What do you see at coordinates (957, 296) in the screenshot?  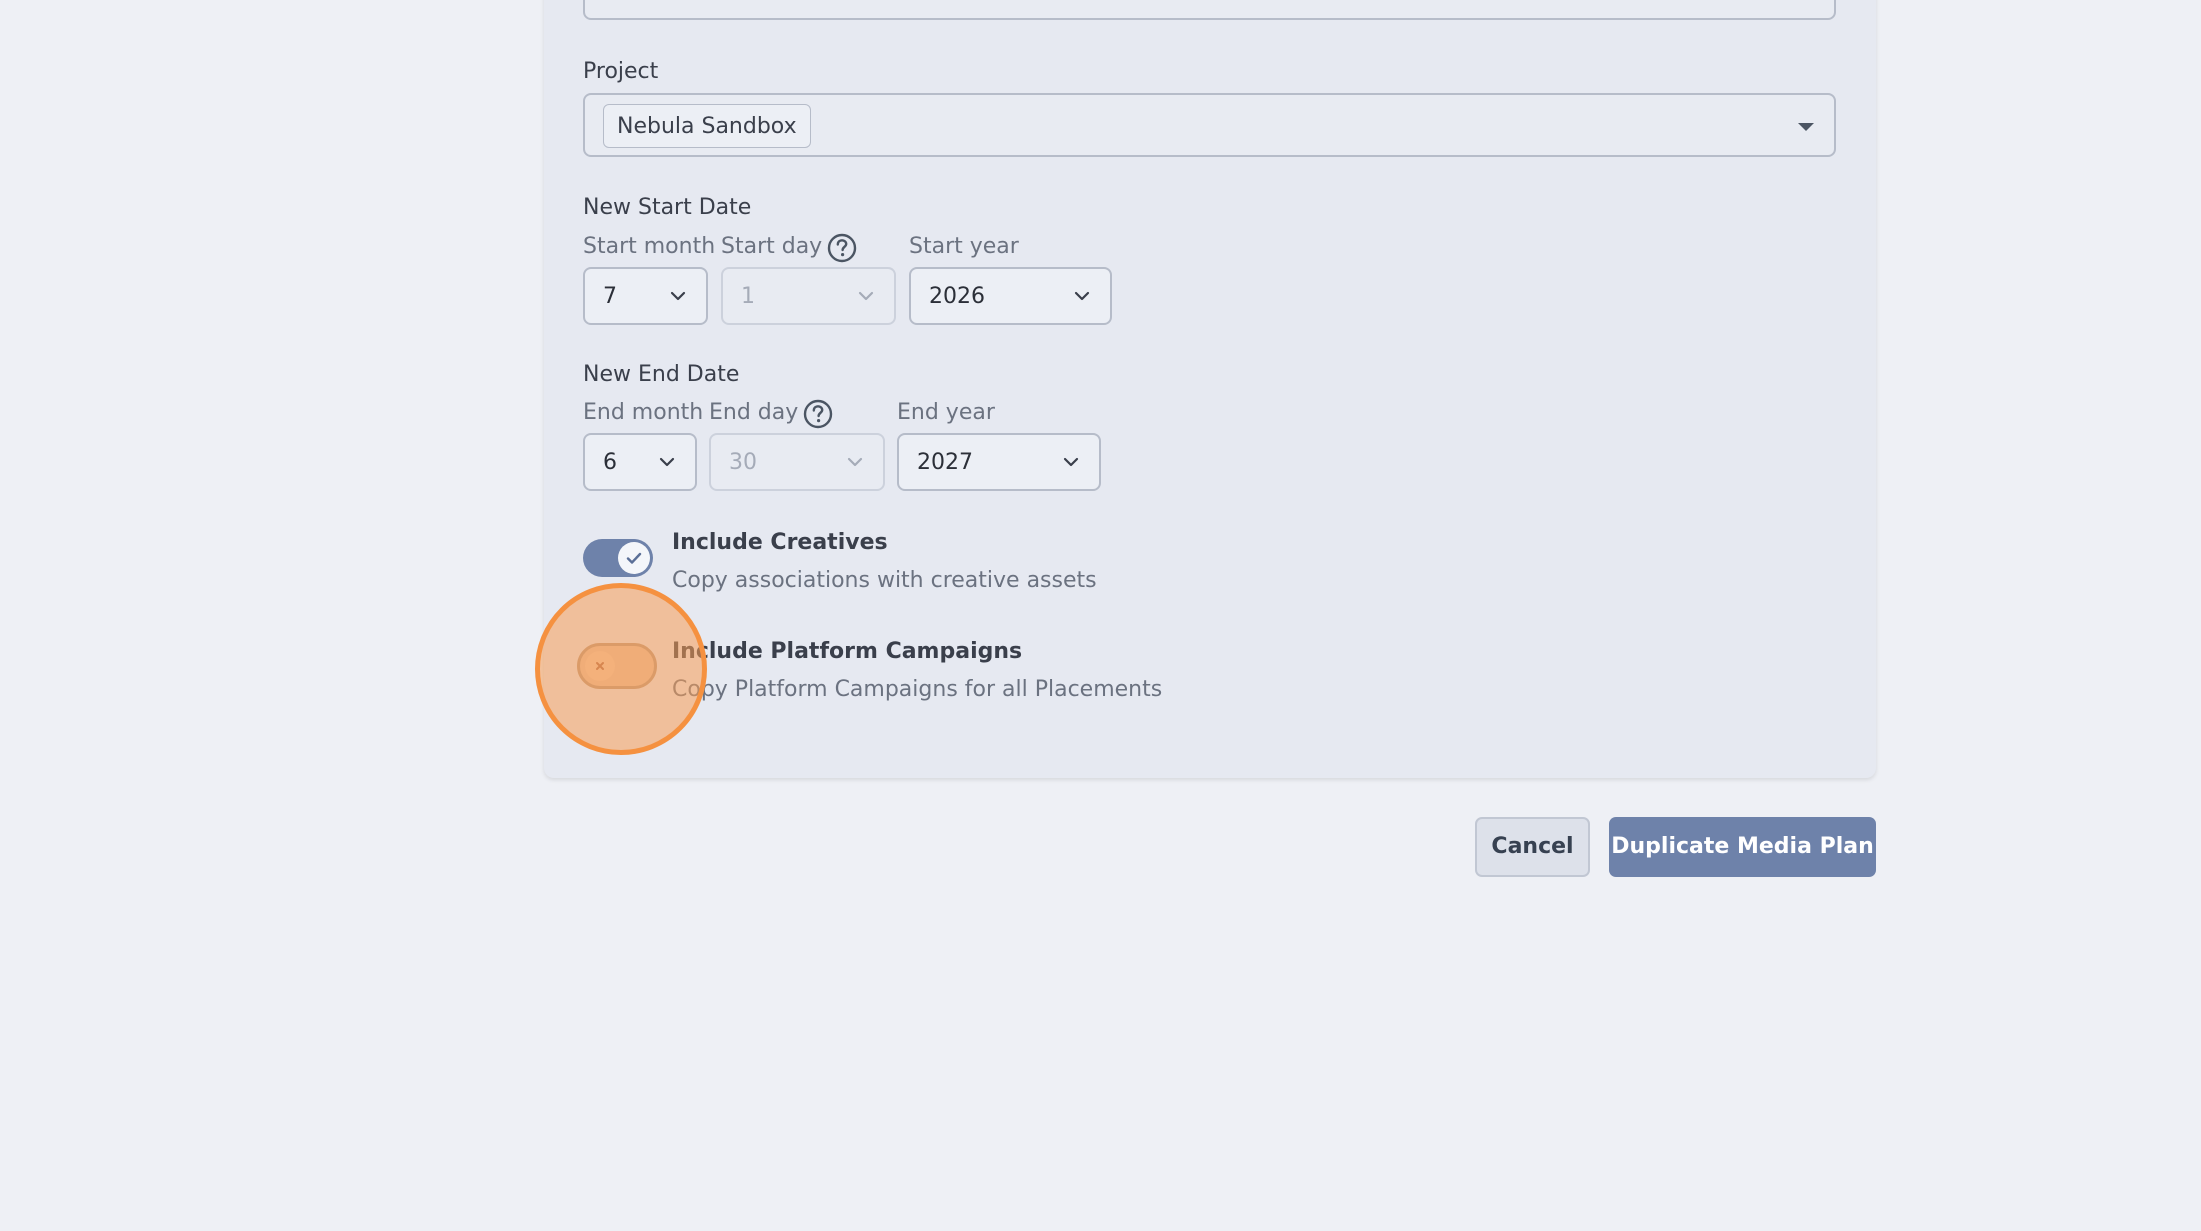 I see `start-year-value: 2026` at bounding box center [957, 296].